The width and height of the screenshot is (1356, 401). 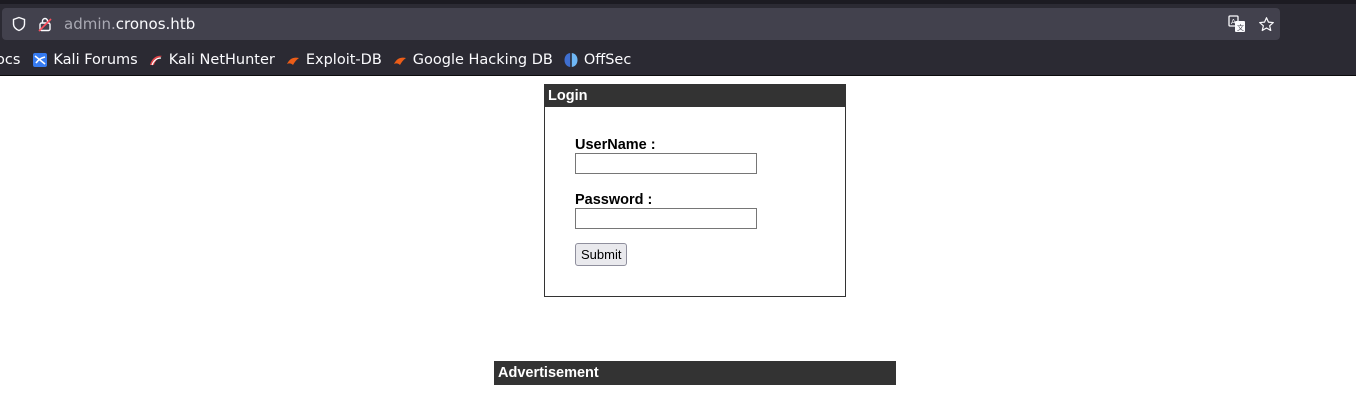 What do you see at coordinates (482, 60) in the screenshot?
I see `bookmark-label: Google Hacking DB` at bounding box center [482, 60].